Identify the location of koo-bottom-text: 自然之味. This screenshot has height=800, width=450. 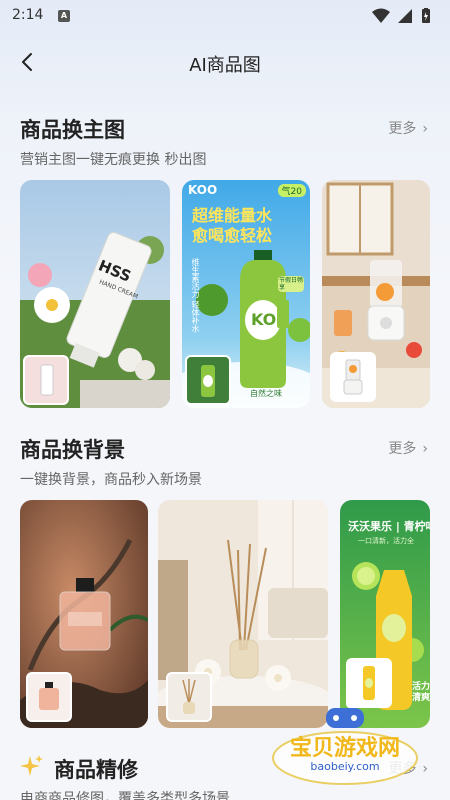
(266, 393).